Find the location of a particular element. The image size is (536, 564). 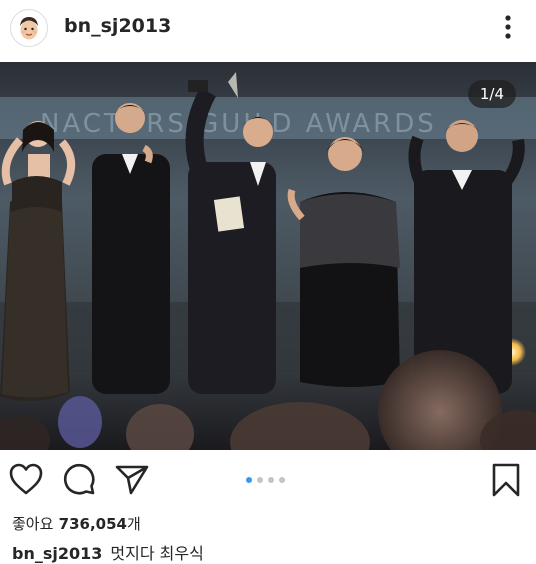

likes-suffix: 개 is located at coordinates (133, 524).